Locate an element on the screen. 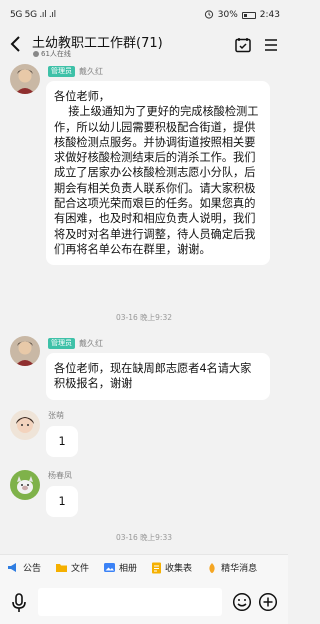  album-icon is located at coordinates (110, 567).